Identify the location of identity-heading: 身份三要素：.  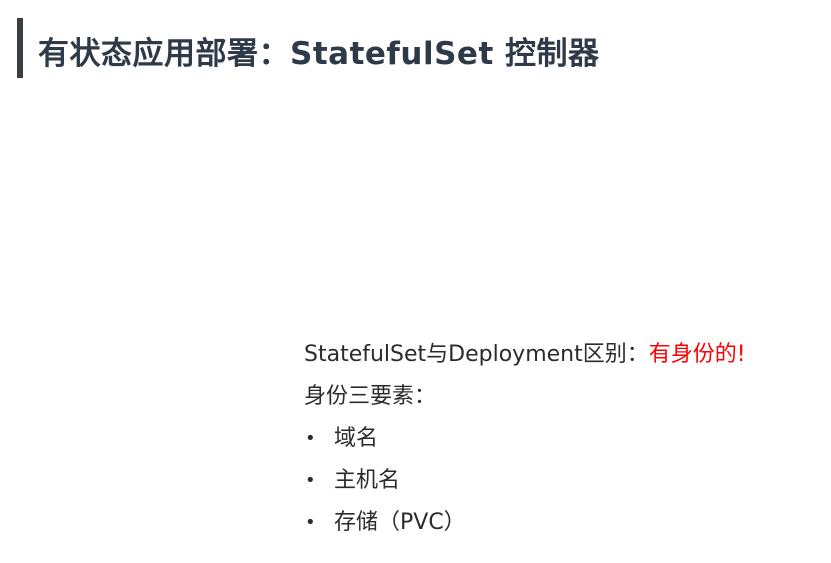
(370, 396).